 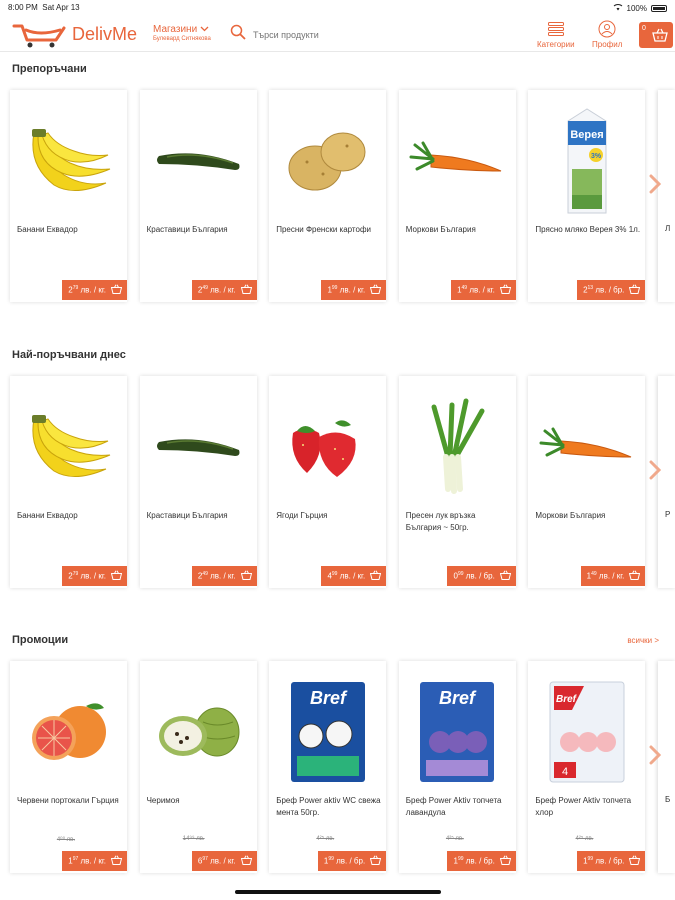 I want to click on product-price: 149 лв. / кг., so click(x=606, y=576).